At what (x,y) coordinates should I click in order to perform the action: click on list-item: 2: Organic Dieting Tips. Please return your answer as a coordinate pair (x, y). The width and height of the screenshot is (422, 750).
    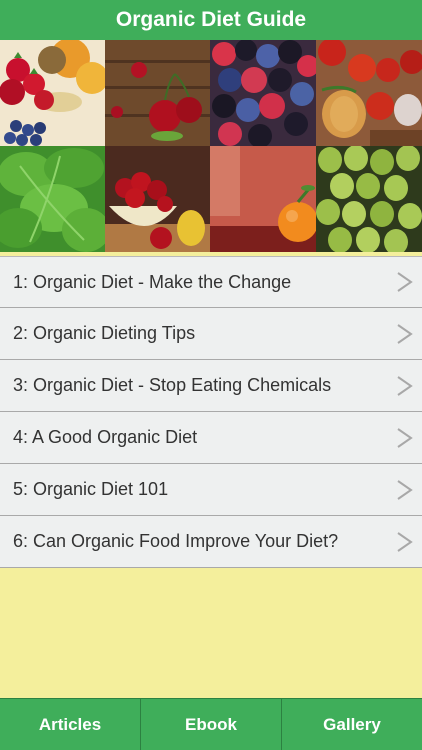
    Looking at the image, I should click on (211, 334).